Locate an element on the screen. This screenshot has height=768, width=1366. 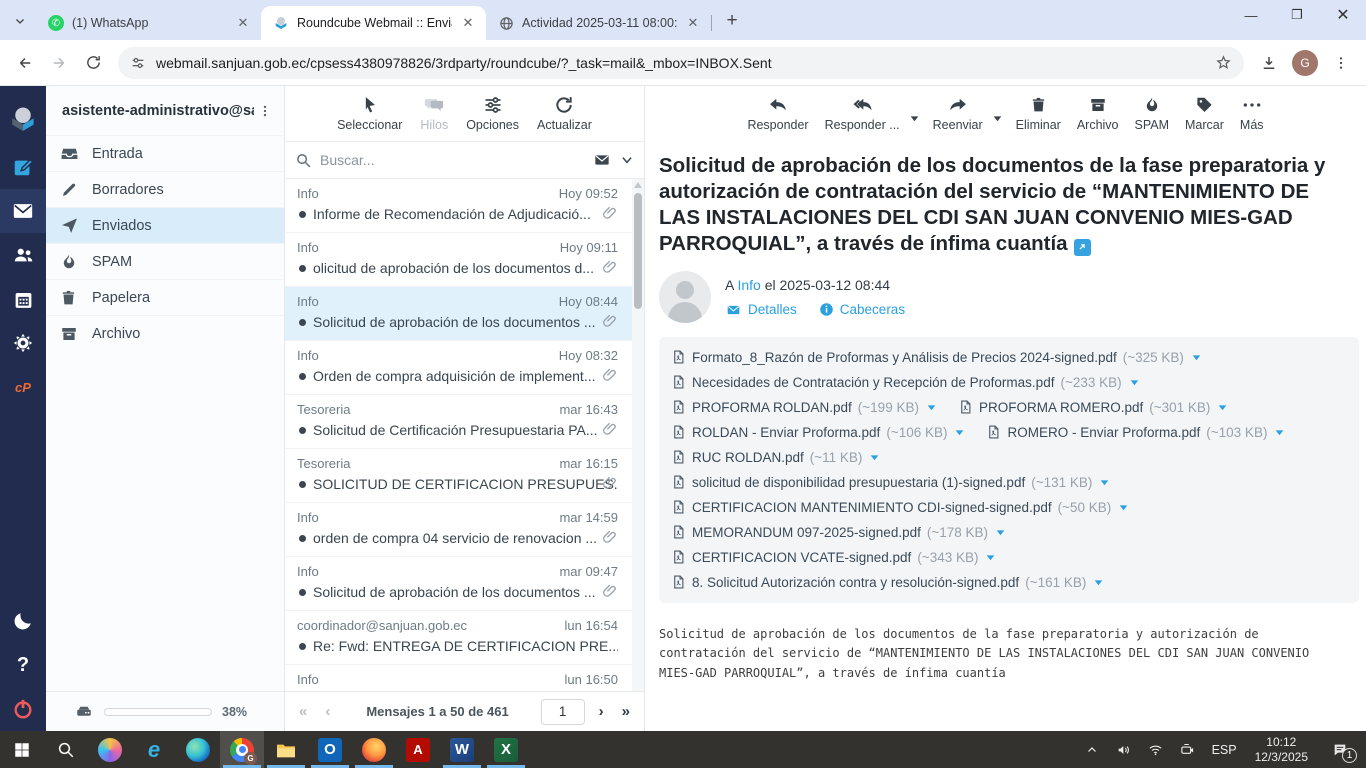
folder-item-entrada: Entrada is located at coordinates (165, 153).